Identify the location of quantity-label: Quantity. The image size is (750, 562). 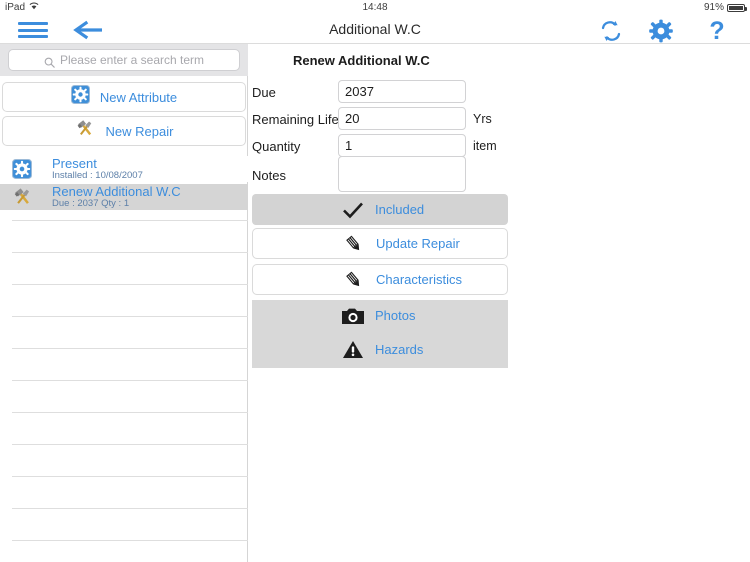
(276, 146).